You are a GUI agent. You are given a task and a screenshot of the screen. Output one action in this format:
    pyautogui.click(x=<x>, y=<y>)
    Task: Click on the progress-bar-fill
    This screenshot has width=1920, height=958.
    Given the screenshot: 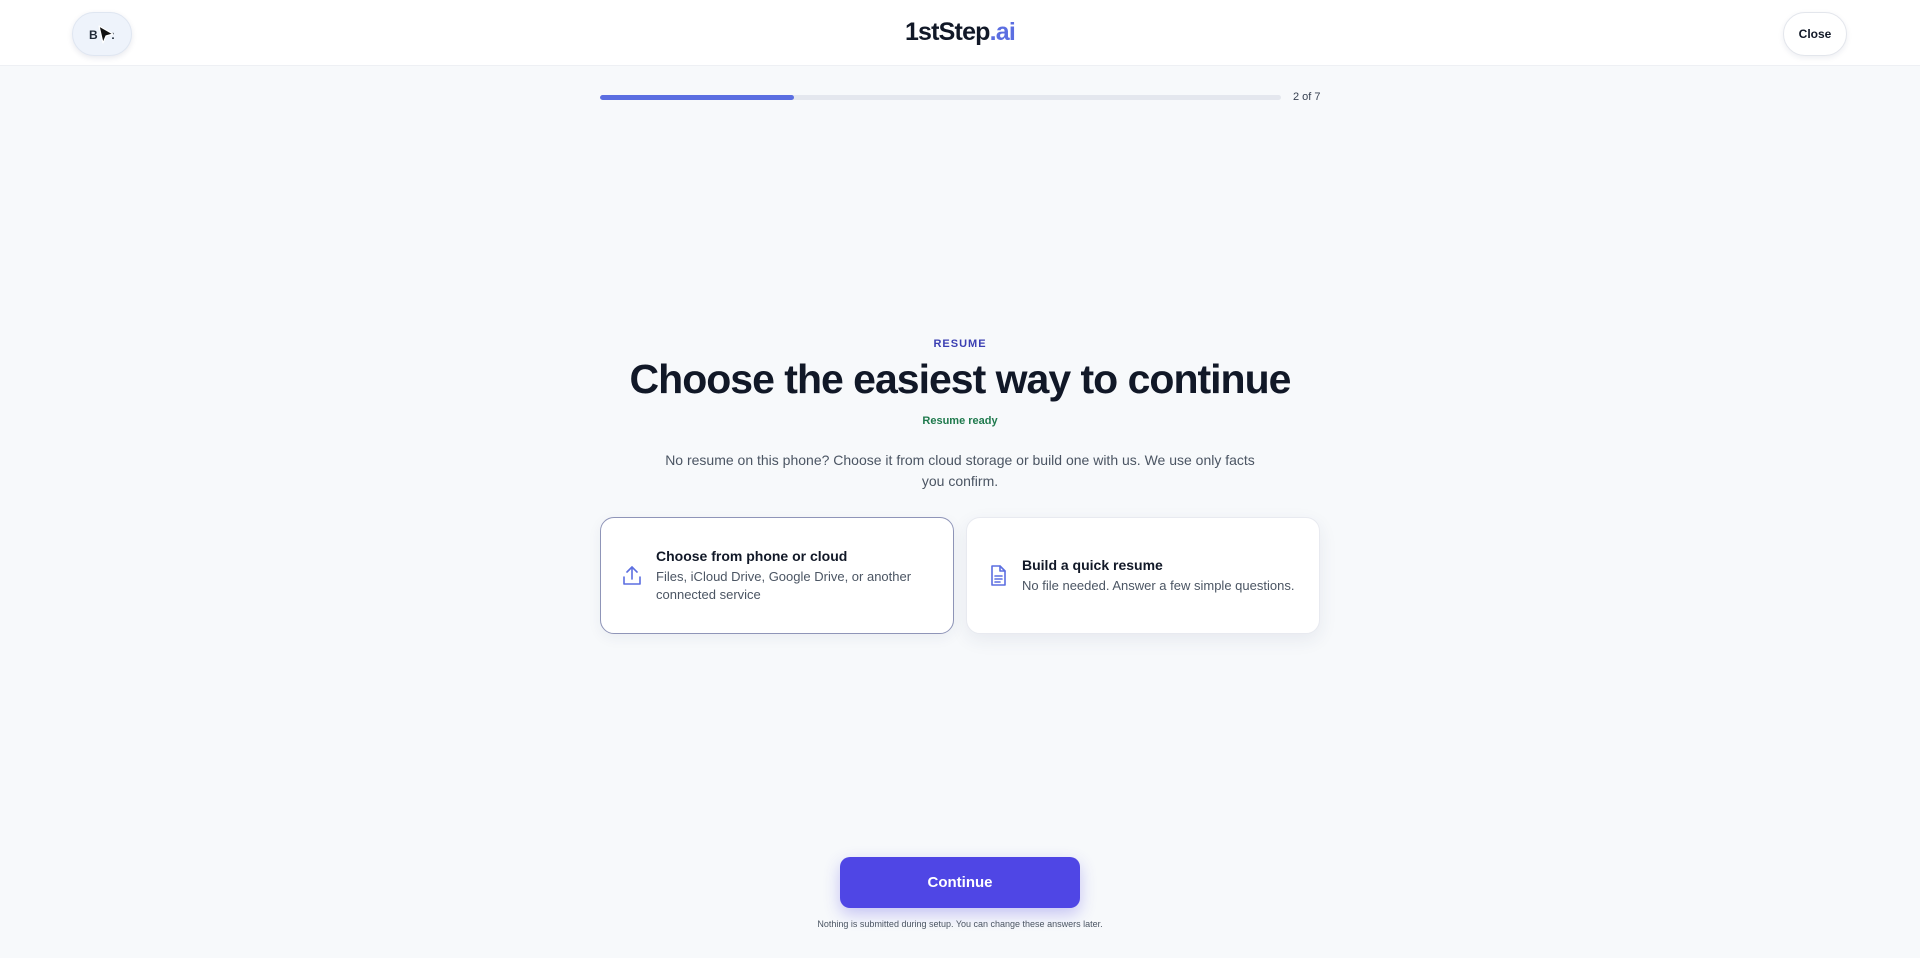 What is the action you would take?
    pyautogui.click(x=697, y=97)
    